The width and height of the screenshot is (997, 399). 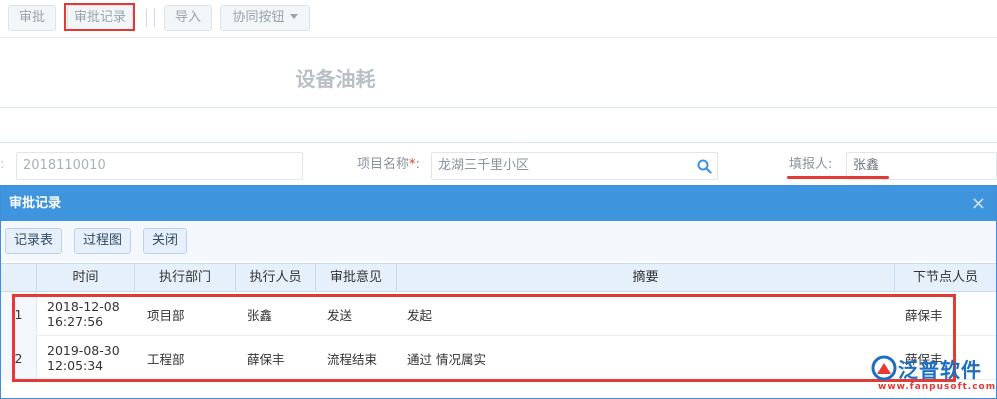 What do you see at coordinates (86, 277) in the screenshot?
I see `column-header-time: 时间` at bounding box center [86, 277].